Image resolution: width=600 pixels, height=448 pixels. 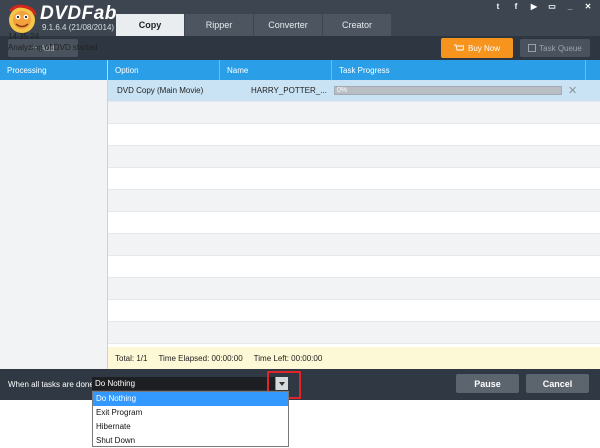 What do you see at coordinates (532, 48) in the screenshot?
I see `queue-icon` at bounding box center [532, 48].